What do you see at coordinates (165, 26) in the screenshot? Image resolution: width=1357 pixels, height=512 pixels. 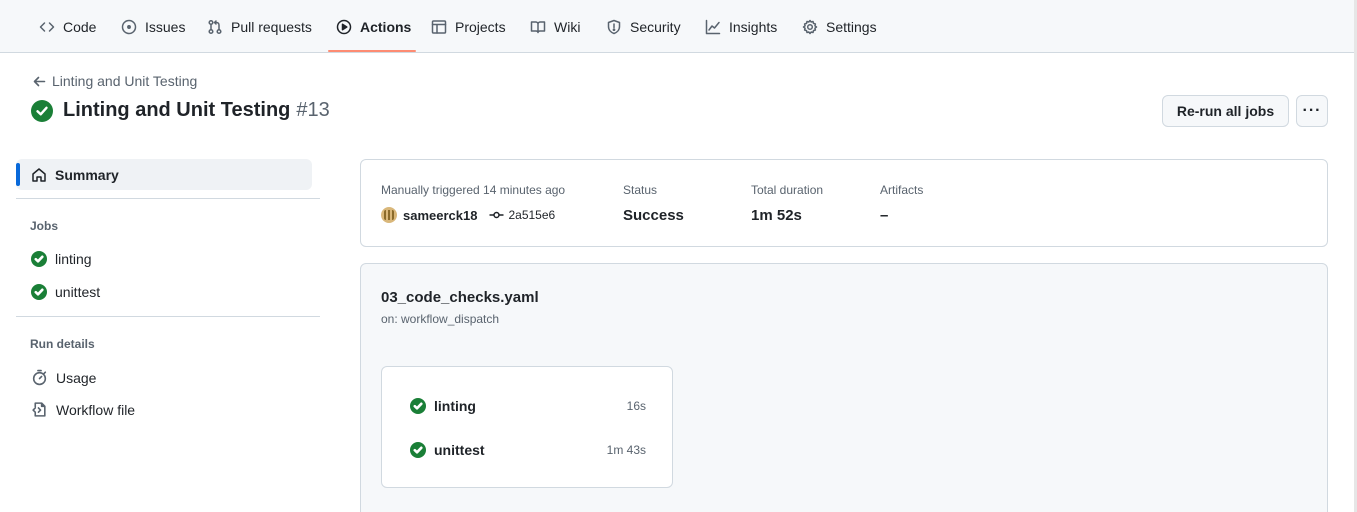 I see `tab-issues-label: Issues` at bounding box center [165, 26].